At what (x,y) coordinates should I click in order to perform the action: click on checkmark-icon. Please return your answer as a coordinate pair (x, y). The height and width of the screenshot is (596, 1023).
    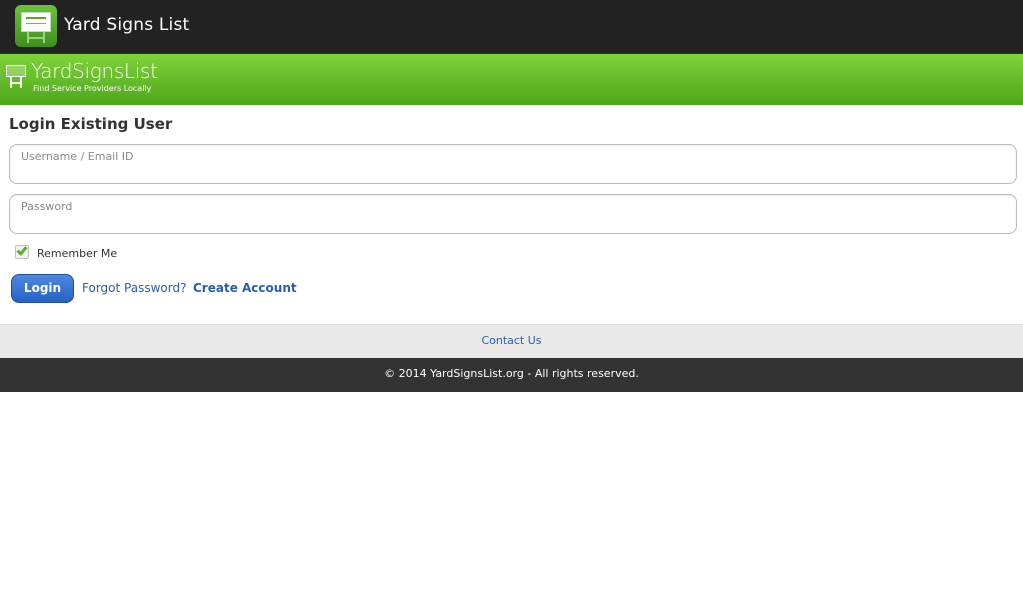
    Looking at the image, I should click on (22, 250).